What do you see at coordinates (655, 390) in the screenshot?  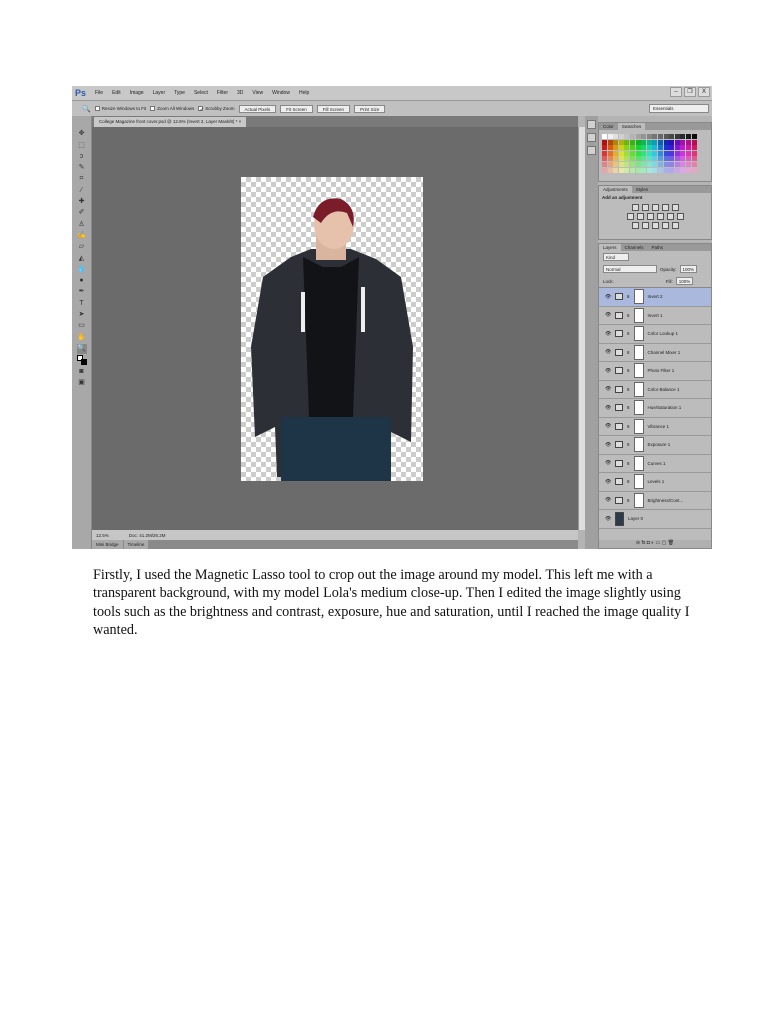 I see `layer-row: 👁 8 Color Balance 1` at bounding box center [655, 390].